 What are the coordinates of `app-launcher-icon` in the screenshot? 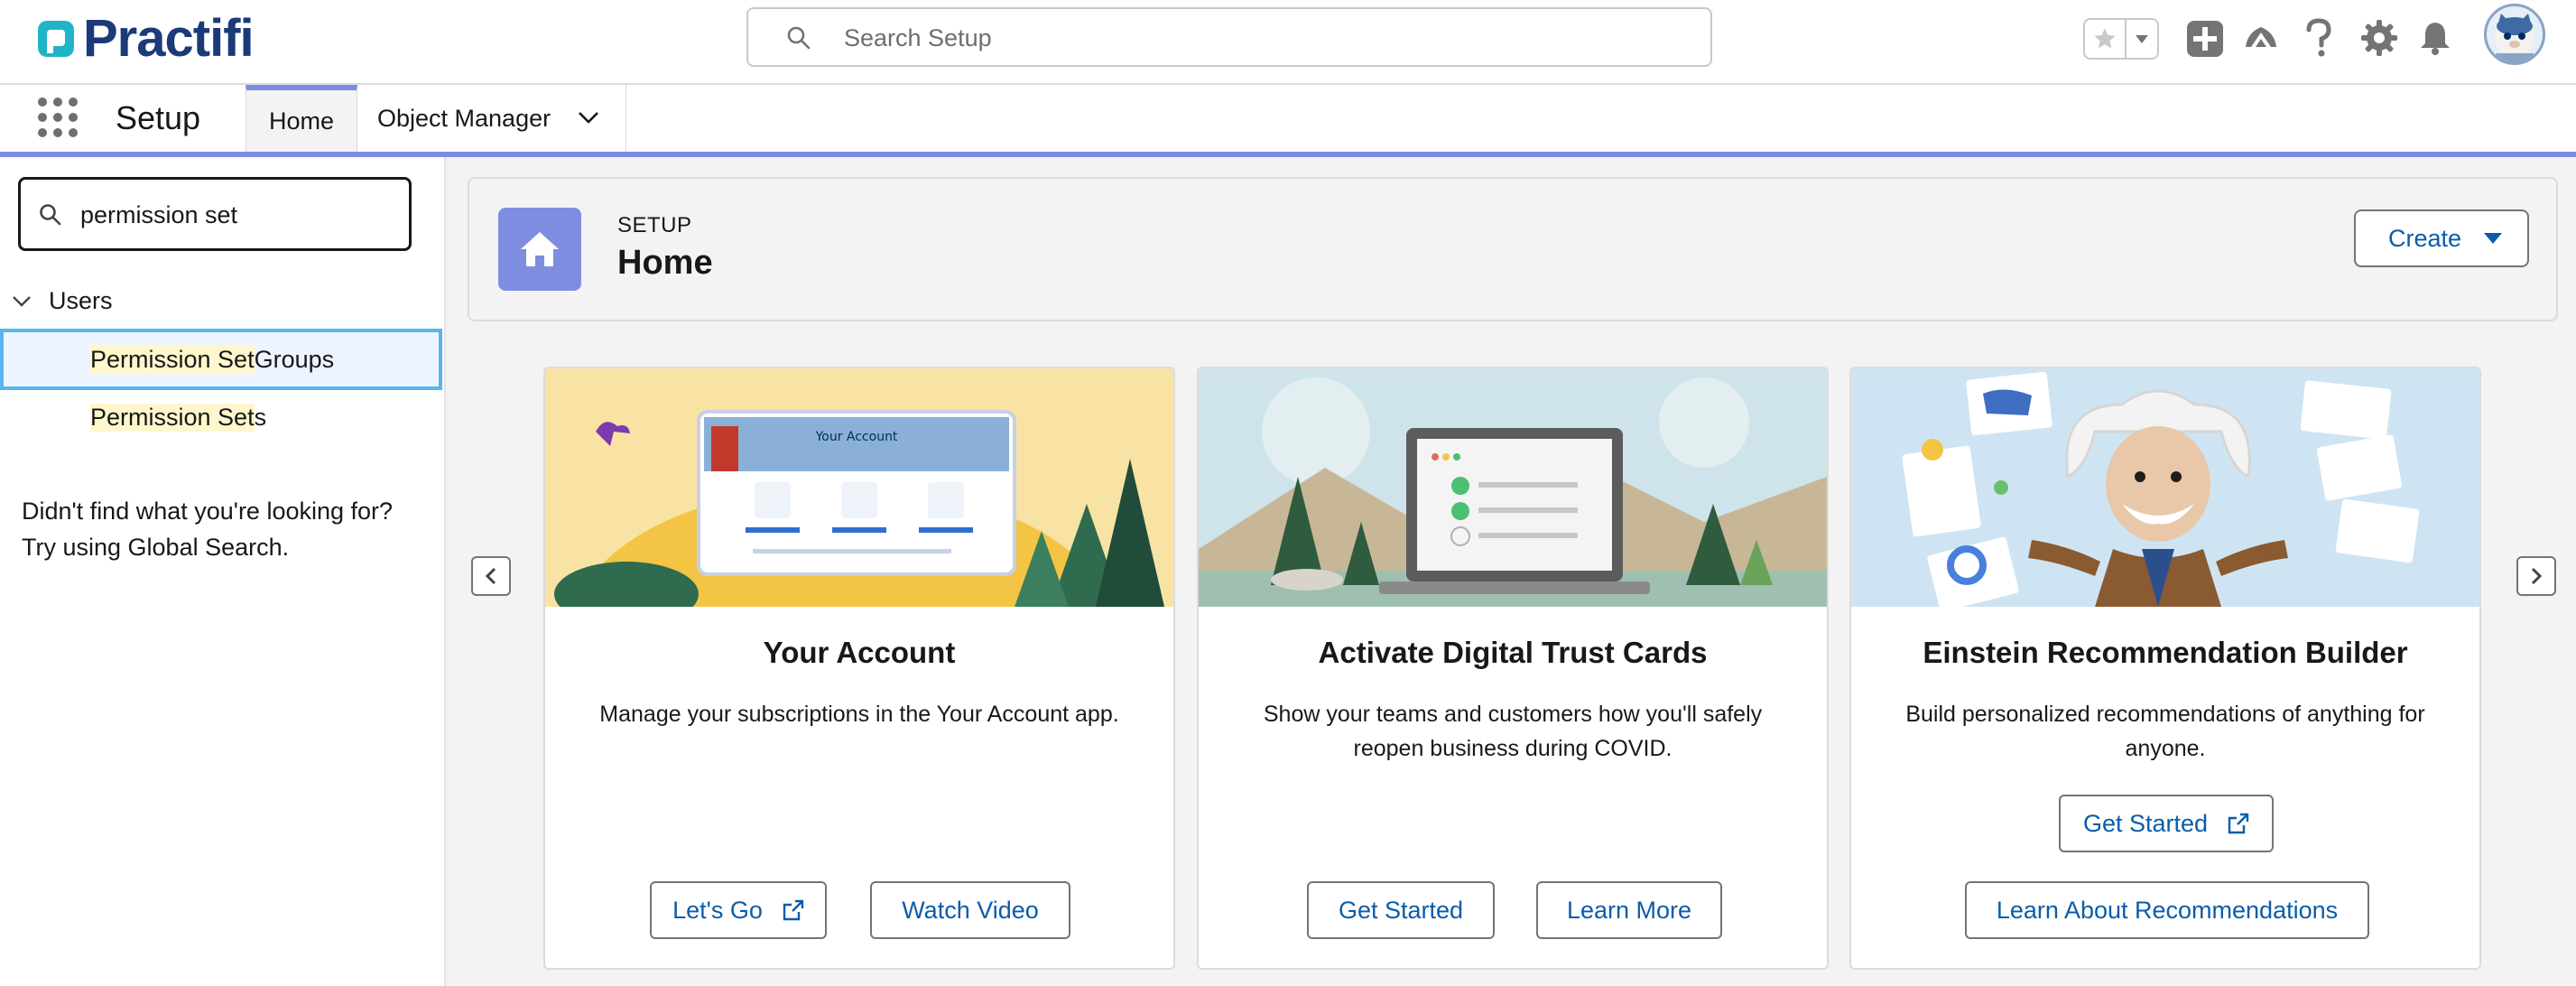 It's located at (58, 117).